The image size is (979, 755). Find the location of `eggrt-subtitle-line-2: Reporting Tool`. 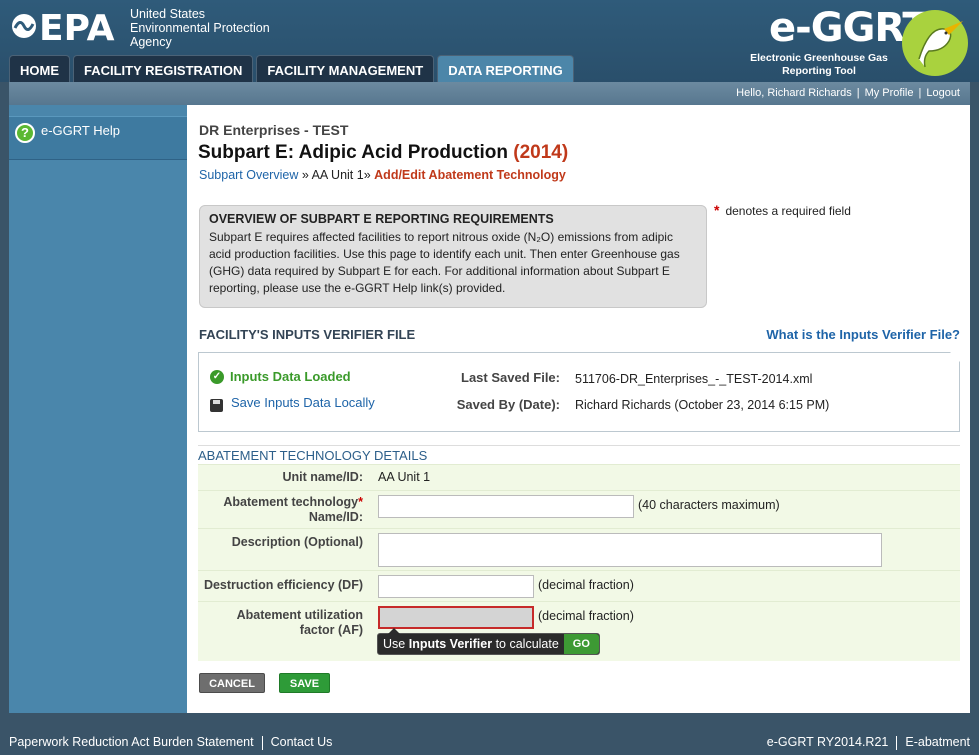

eggrt-subtitle-line-2: Reporting Tool is located at coordinates (819, 71).